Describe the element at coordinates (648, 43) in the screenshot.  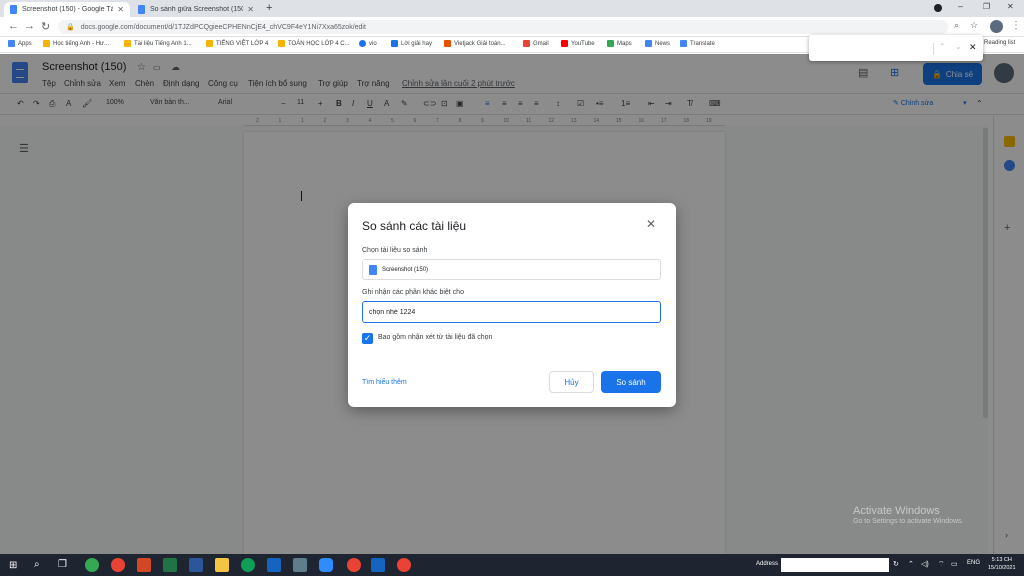
I see `news-icon` at that location.